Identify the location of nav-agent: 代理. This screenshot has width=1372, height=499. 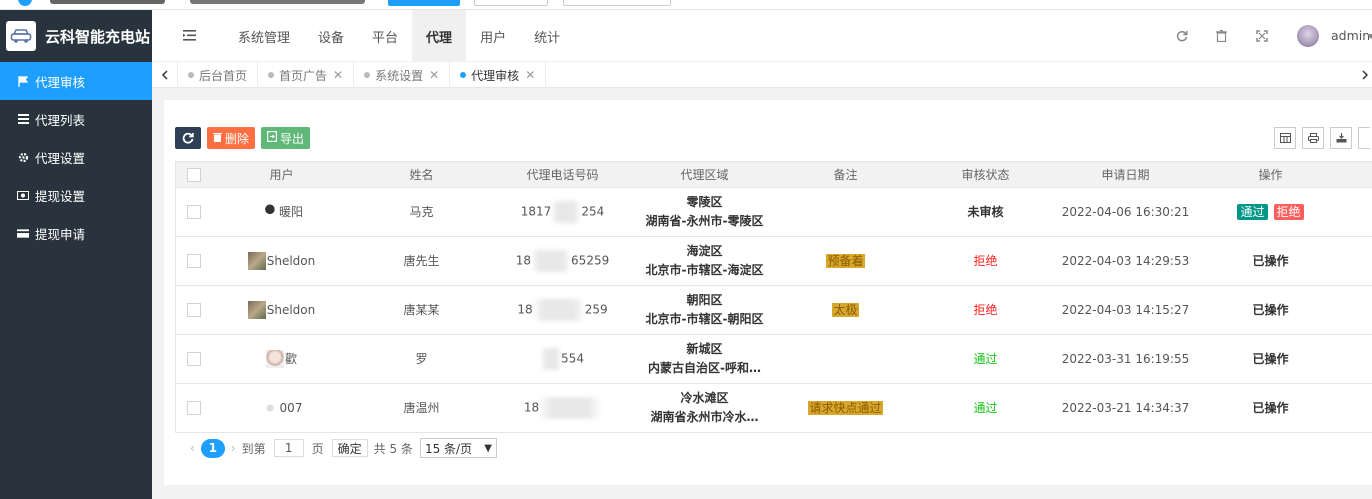
(439, 36).